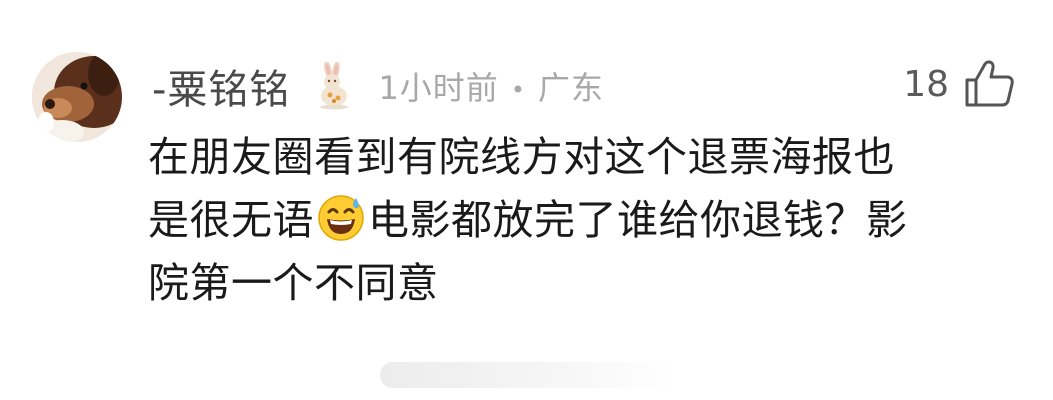 Image resolution: width=1053 pixels, height=400 pixels. I want to click on location: 广东, so click(570, 88).